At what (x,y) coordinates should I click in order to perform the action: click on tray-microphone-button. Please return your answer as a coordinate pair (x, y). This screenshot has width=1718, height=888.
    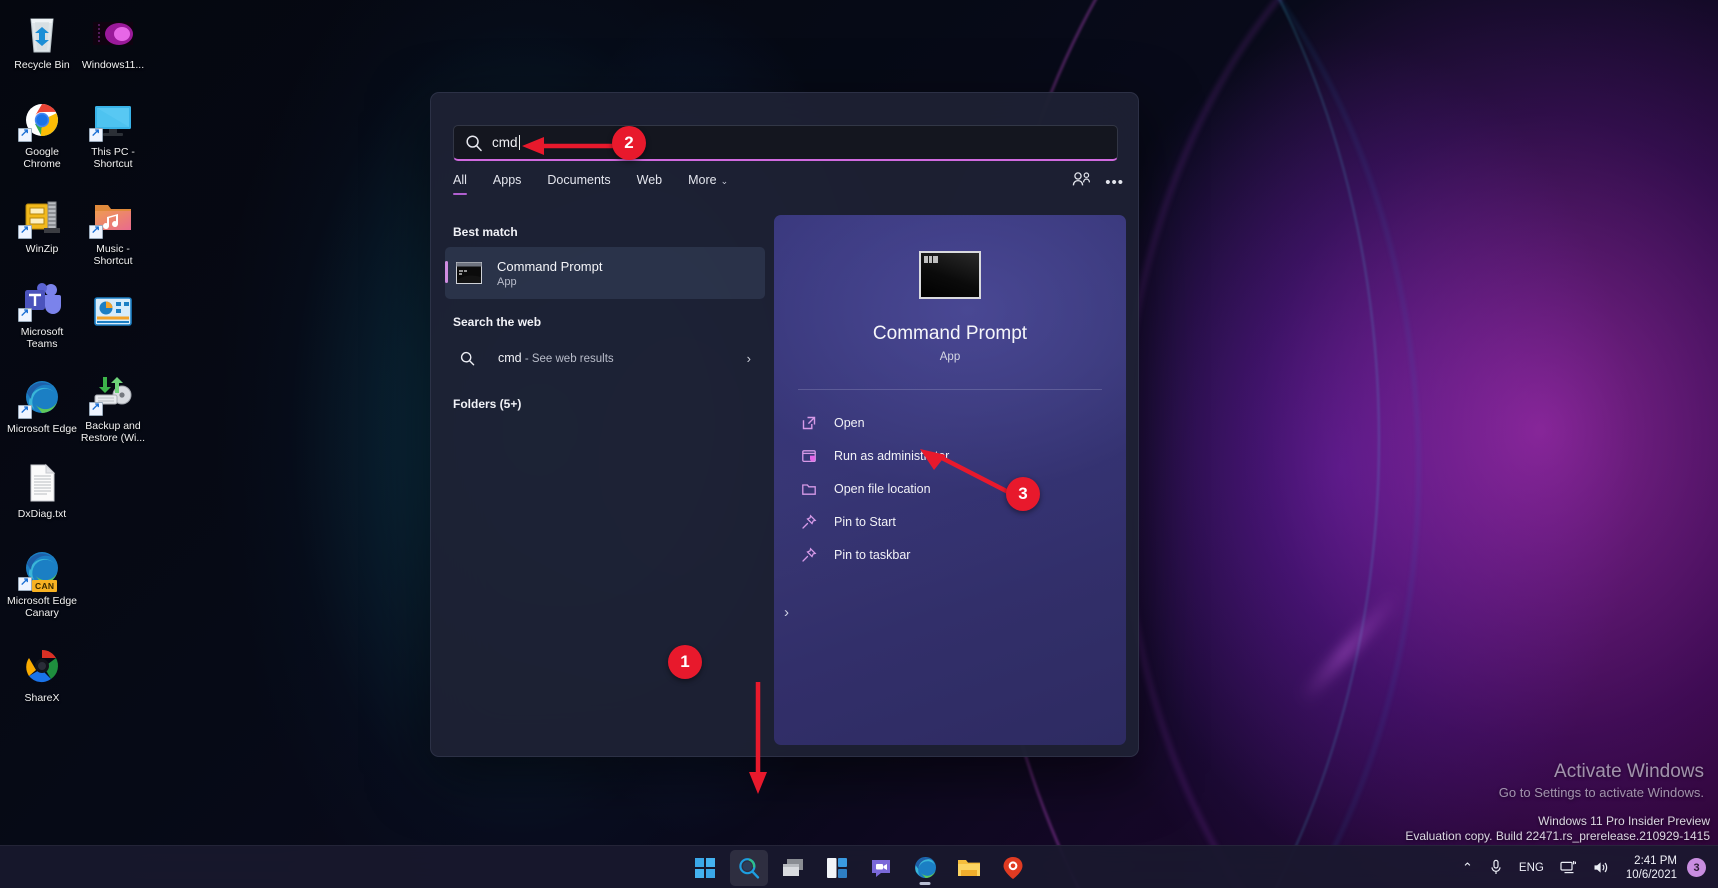
    Looking at the image, I should click on (1496, 868).